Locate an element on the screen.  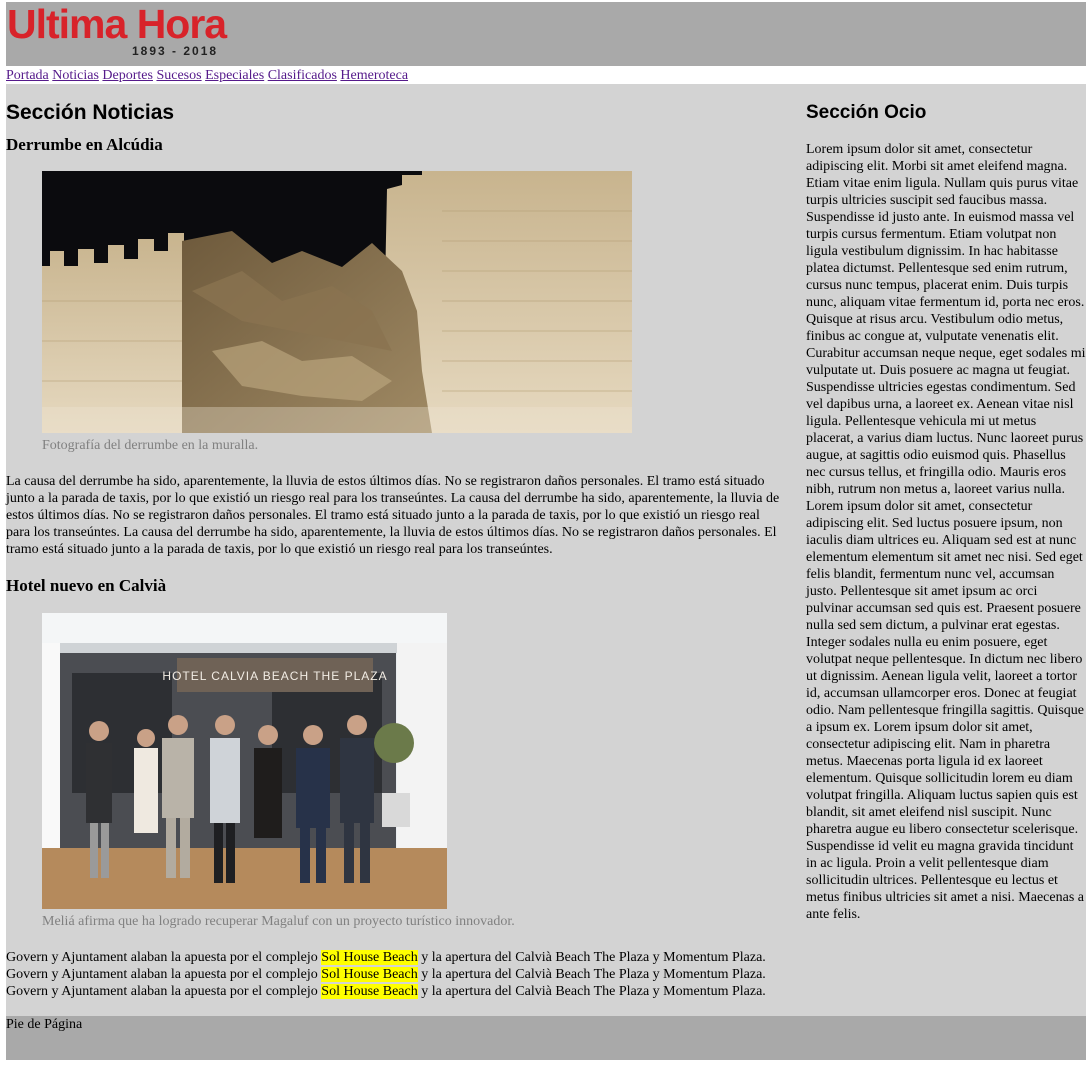
collapsed-wall-photo is located at coordinates (337, 302).